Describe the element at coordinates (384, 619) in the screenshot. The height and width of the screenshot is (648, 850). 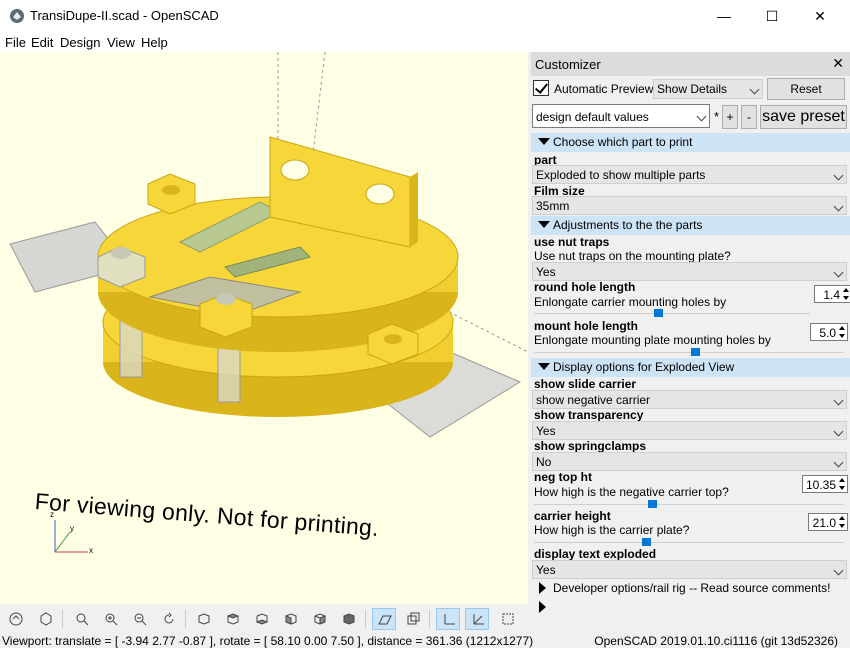
I see `perspective-icon` at that location.